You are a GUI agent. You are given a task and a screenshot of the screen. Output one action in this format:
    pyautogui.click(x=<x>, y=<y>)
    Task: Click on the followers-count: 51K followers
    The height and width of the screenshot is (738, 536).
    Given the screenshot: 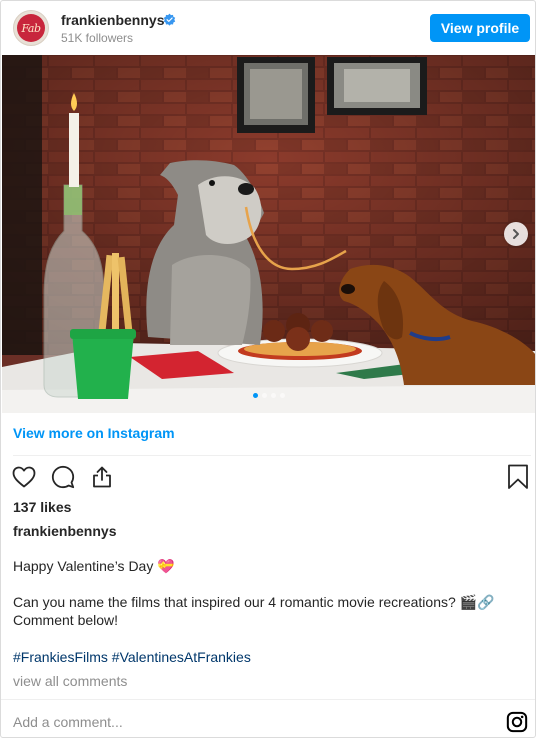 What is the action you would take?
    pyautogui.click(x=97, y=38)
    